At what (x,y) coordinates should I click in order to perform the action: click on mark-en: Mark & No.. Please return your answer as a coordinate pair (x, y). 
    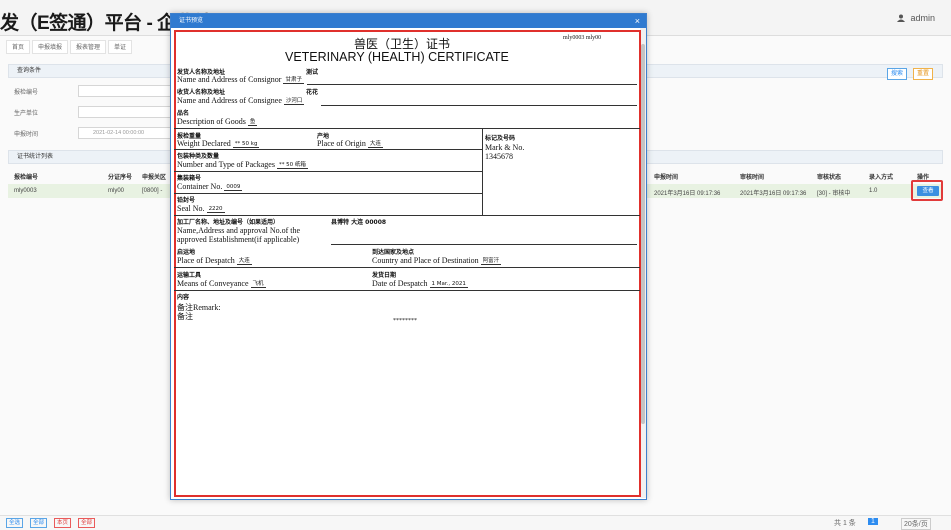
    Looking at the image, I should click on (505, 147).